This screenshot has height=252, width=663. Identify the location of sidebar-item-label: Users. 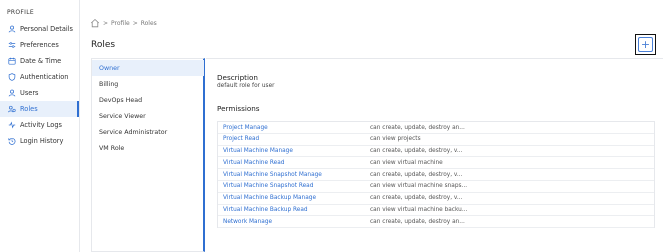
(29, 93).